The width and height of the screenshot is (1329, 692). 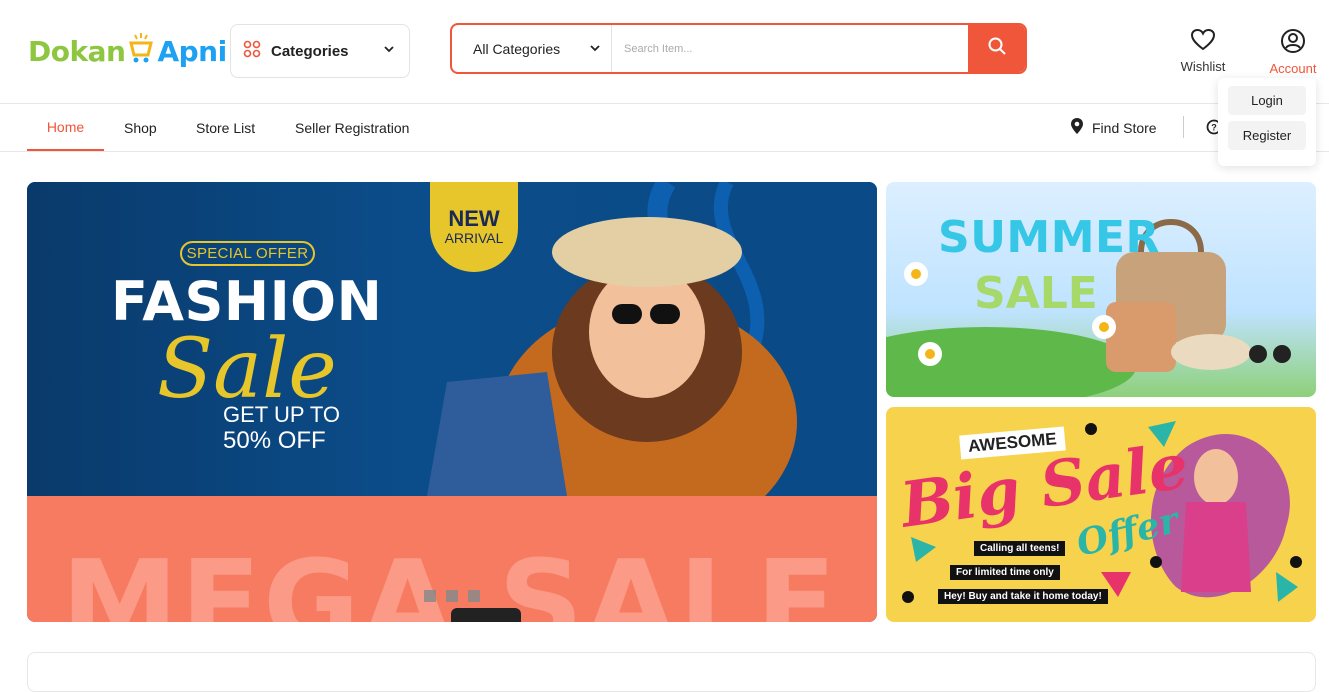 I want to click on nav-item-shop: Shop, so click(x=140, y=127).